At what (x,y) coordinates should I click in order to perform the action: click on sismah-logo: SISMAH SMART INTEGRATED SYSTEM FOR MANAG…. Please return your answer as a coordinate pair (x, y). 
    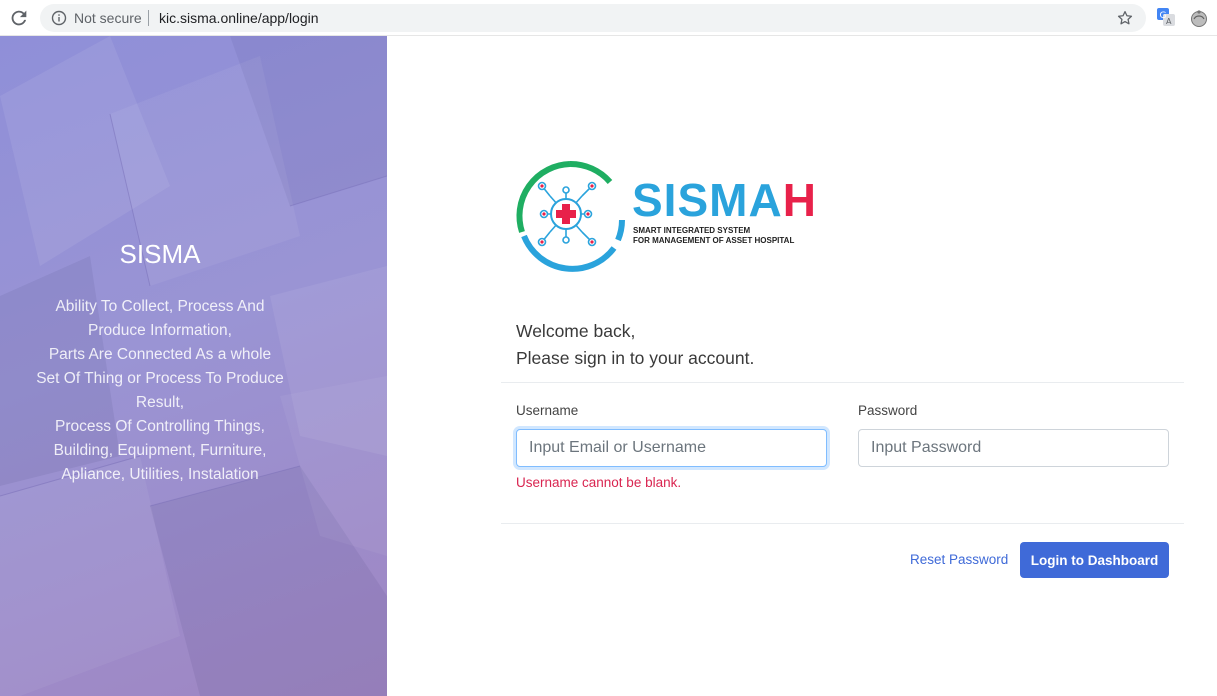
    Looking at the image, I should click on (665, 216).